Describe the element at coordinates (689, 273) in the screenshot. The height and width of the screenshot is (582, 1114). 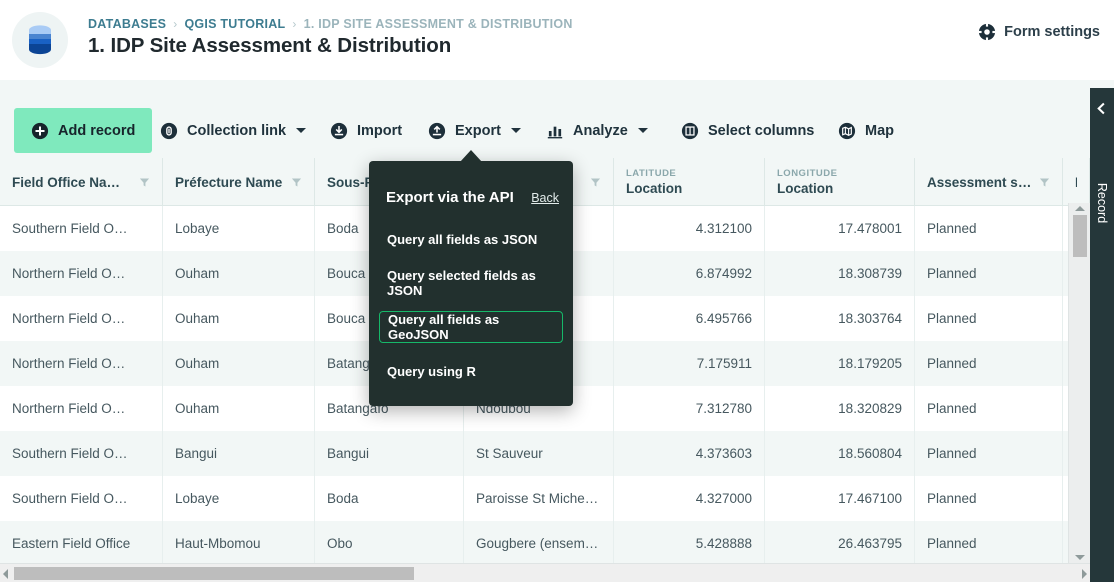
I see `table-cell: 6.874992` at that location.